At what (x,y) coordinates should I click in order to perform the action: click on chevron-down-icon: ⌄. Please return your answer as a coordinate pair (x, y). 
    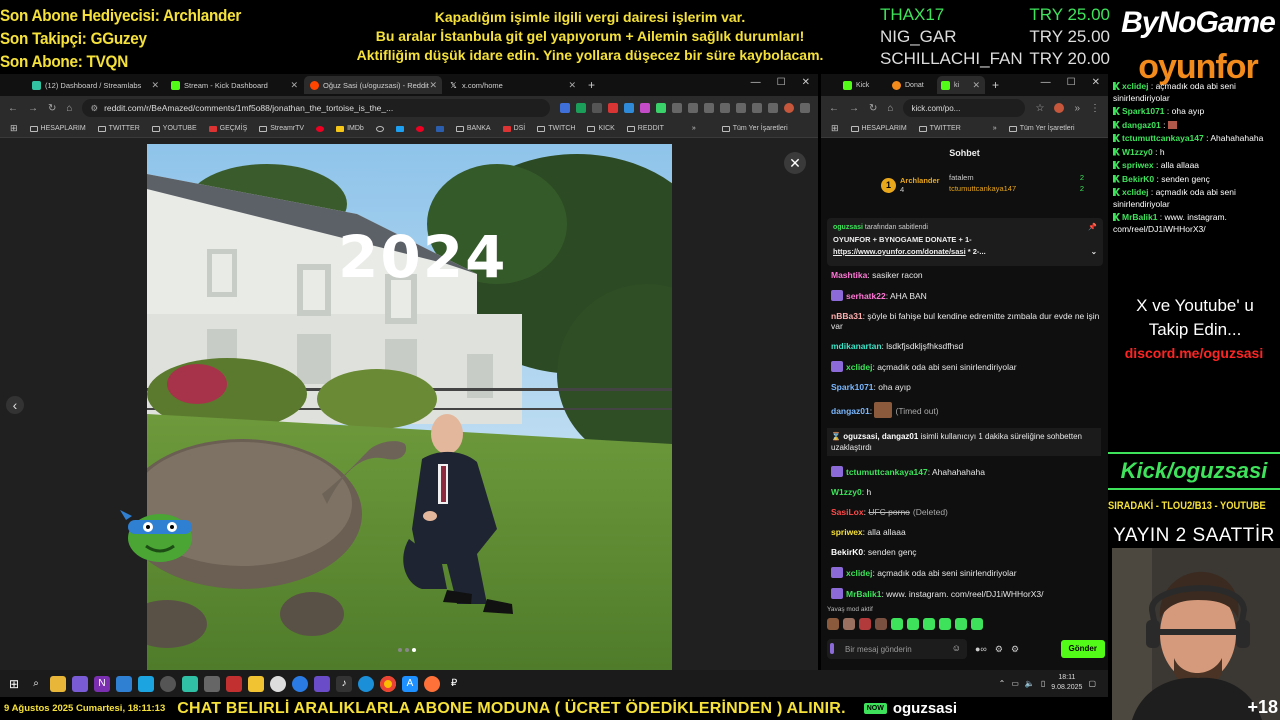
    Looking at the image, I should click on (1094, 252).